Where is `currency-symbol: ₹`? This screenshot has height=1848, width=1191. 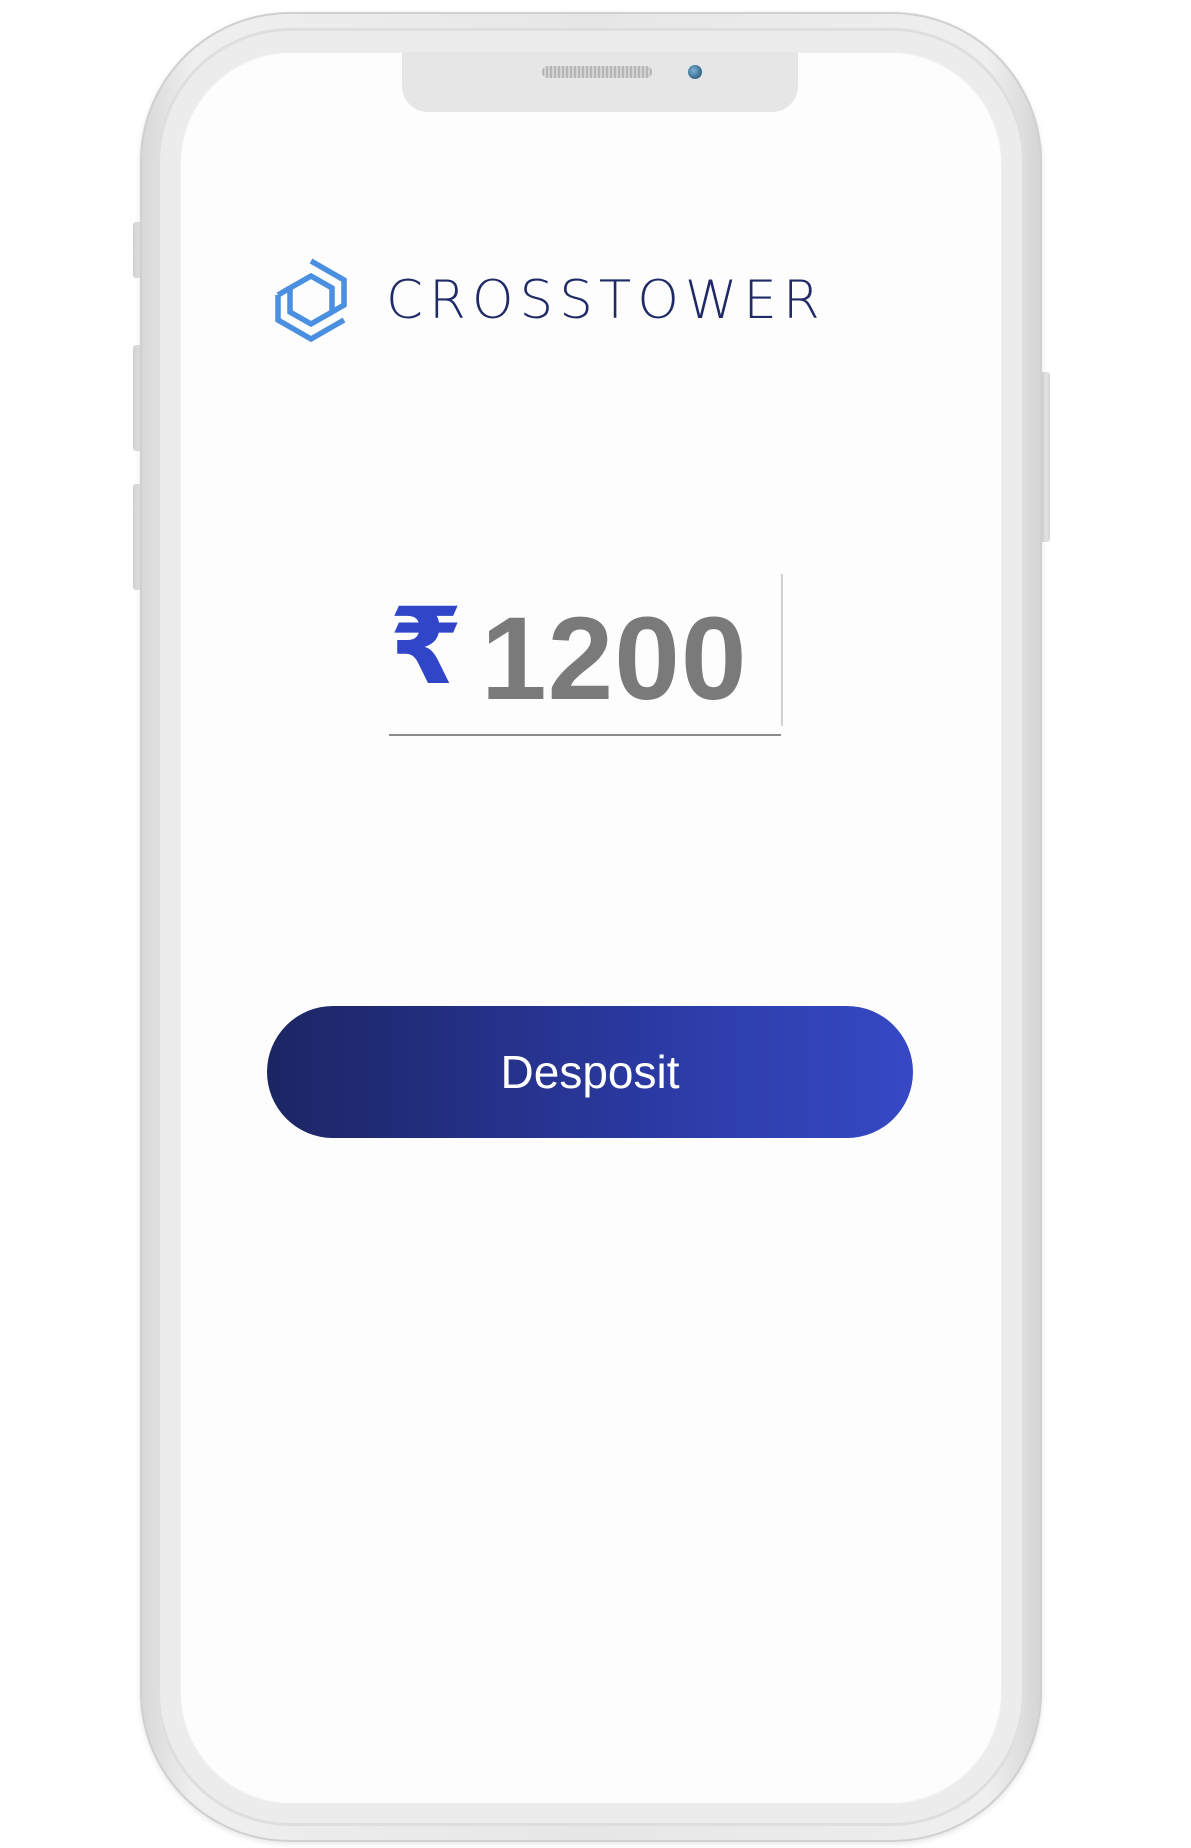 currency-symbol: ₹ is located at coordinates (426, 646).